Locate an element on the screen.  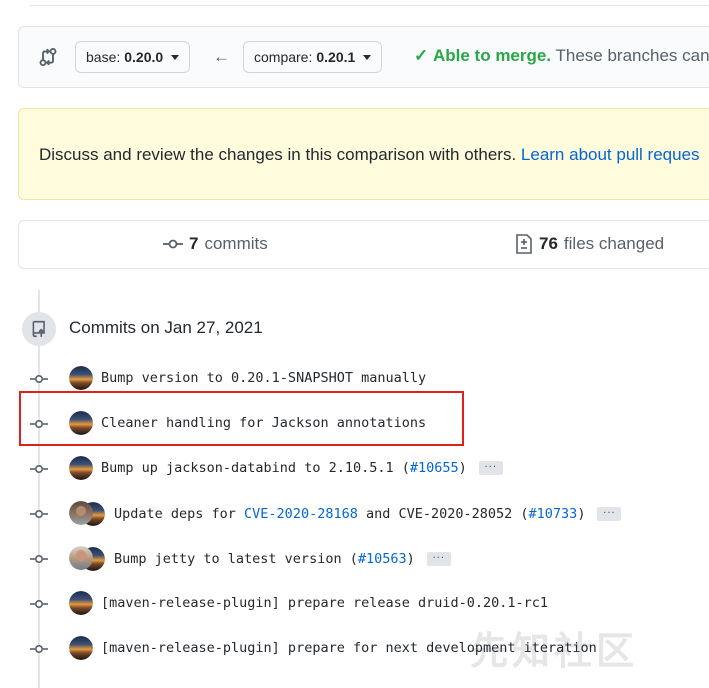
top-divider is located at coordinates (369, 5).